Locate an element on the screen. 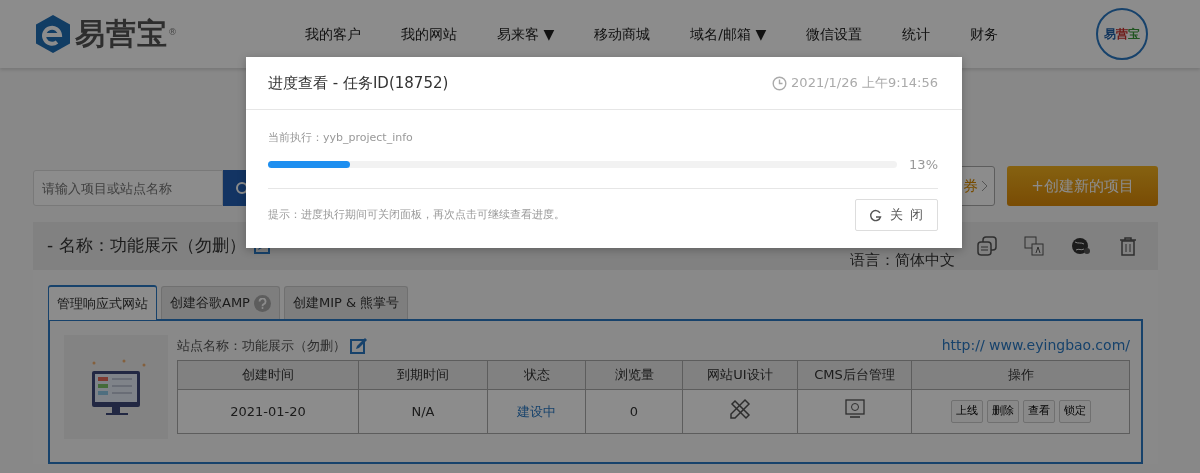  column-header: 创建时间 is located at coordinates (268, 375).